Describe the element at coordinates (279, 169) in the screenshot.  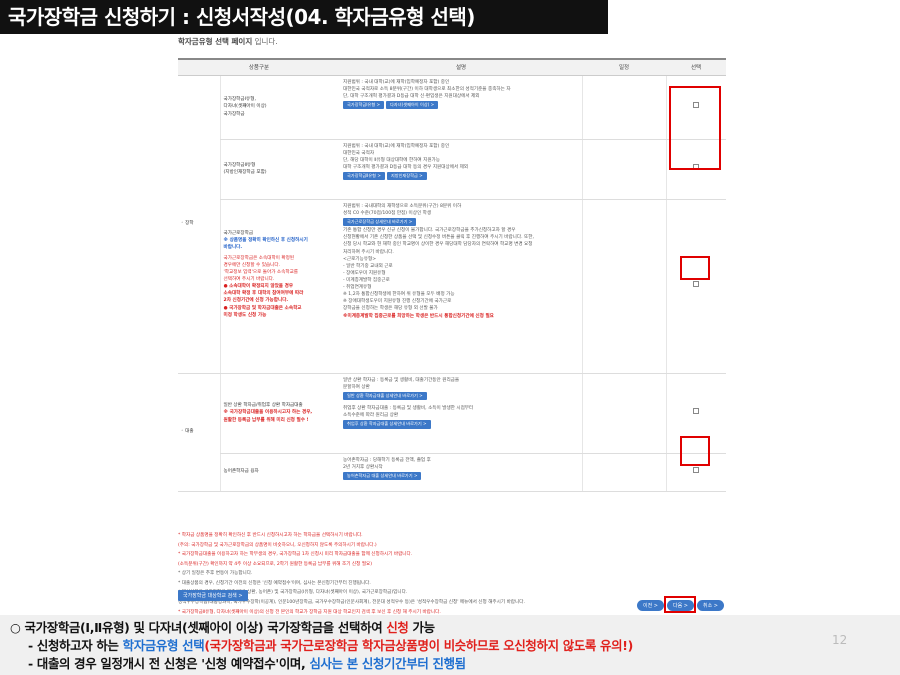
I see `type-cell: 국가장학금Ⅱ유형 (지방인재장학금 포함)` at that location.